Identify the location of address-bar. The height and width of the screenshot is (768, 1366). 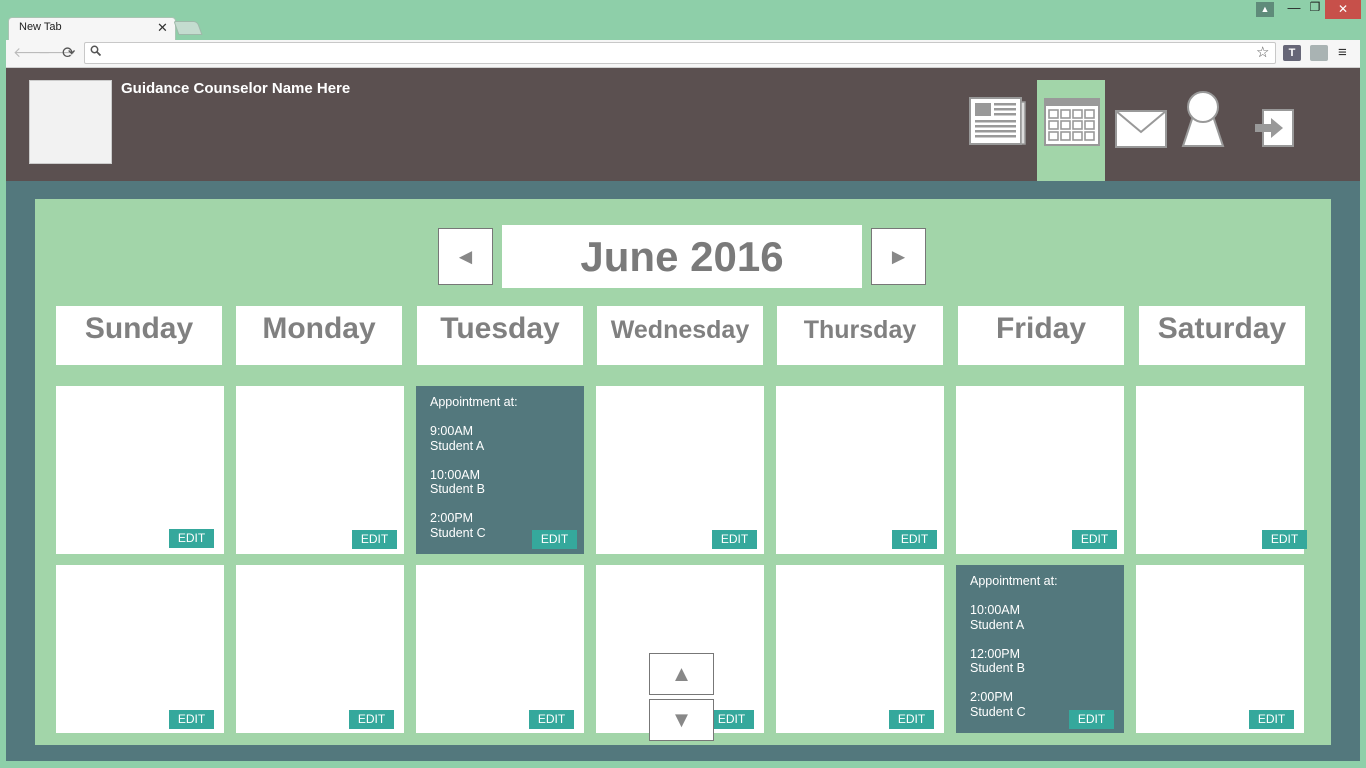
(680, 53).